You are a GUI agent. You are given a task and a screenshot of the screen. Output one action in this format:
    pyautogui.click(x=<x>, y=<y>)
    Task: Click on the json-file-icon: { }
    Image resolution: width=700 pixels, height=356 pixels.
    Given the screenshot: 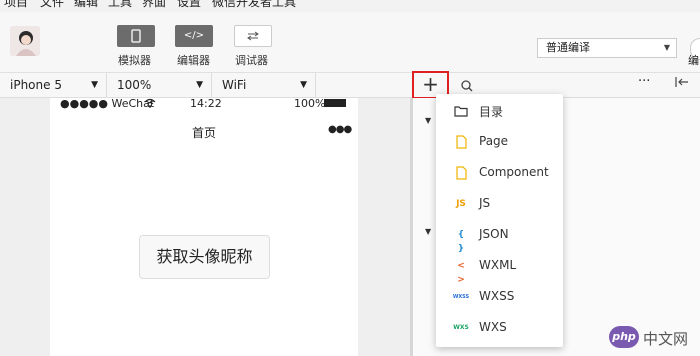 What is the action you would take?
    pyautogui.click(x=461, y=242)
    